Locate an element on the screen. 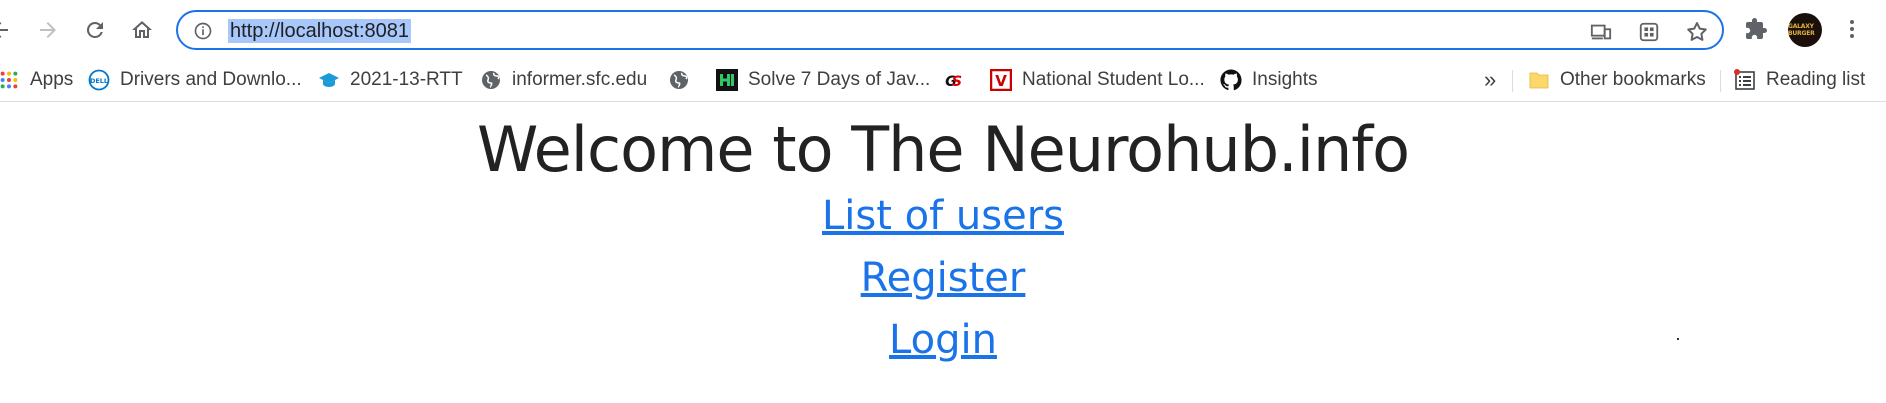  hackerrank-icon is located at coordinates (727, 80).